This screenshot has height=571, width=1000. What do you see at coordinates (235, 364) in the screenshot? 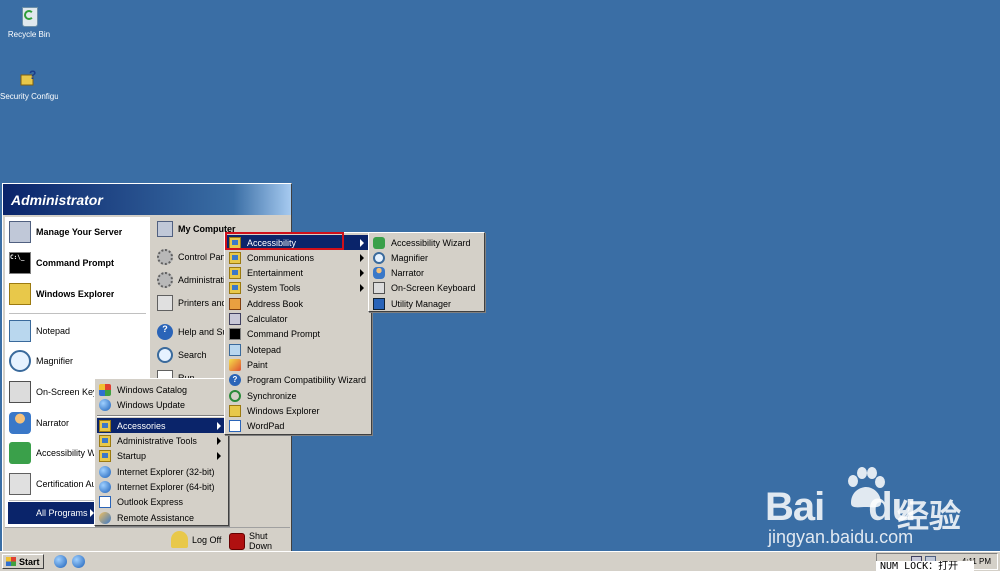
I see `paint-icon` at bounding box center [235, 364].